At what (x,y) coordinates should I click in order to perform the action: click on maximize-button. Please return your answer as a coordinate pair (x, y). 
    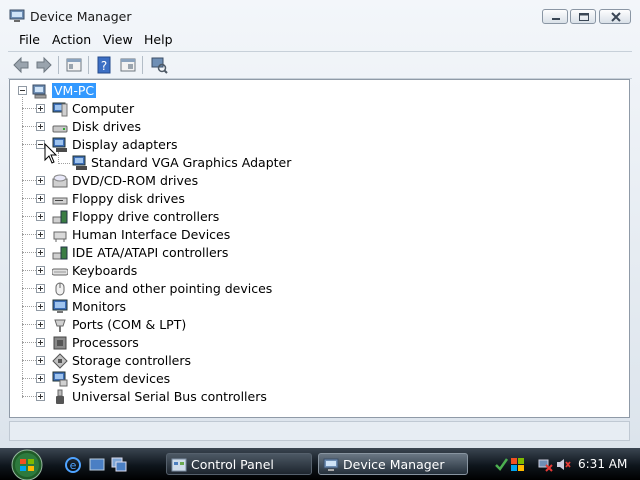
    Looking at the image, I should click on (583, 16).